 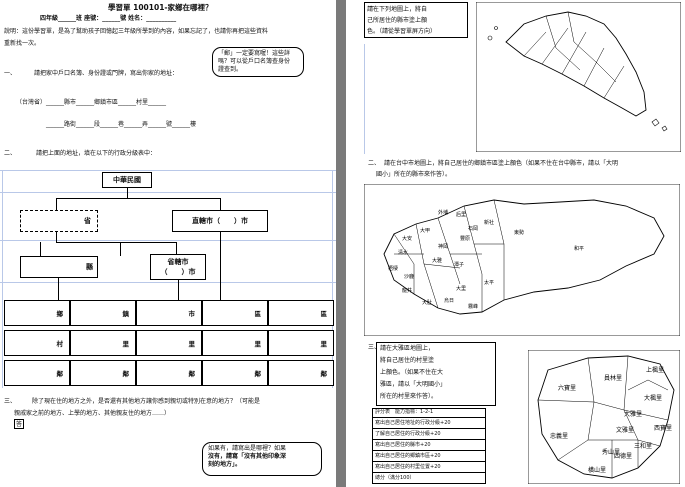 What do you see at coordinates (37, 313) in the screenshot?
I see `tree-cell-town-0: 鄉` at bounding box center [37, 313].